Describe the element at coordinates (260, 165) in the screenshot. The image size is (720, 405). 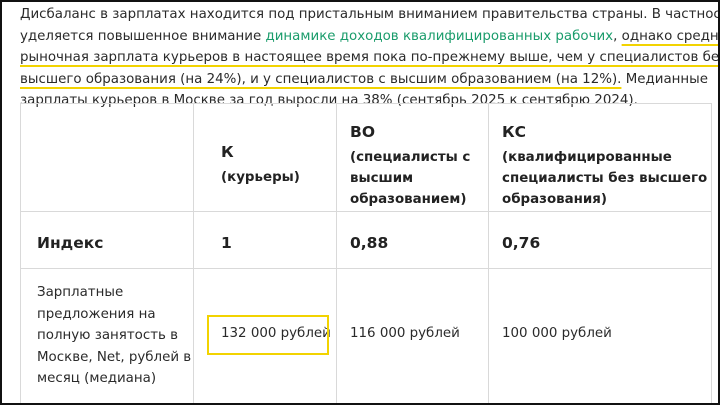
I see `header-couriers: К (курьеры)` at that location.